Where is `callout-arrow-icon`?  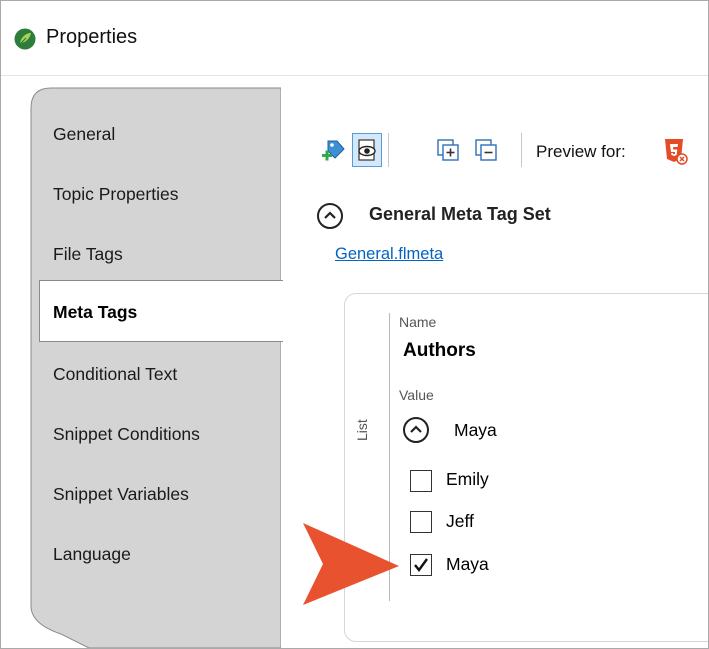 callout-arrow-icon is located at coordinates (351, 564).